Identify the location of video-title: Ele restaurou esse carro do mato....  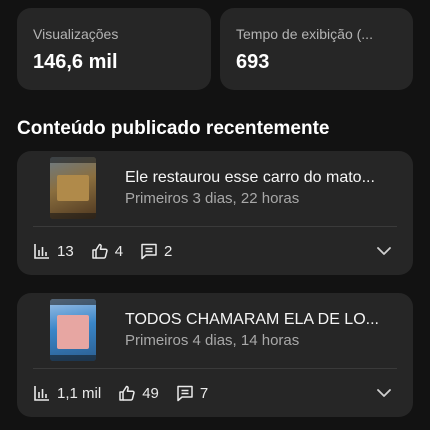
(263, 178).